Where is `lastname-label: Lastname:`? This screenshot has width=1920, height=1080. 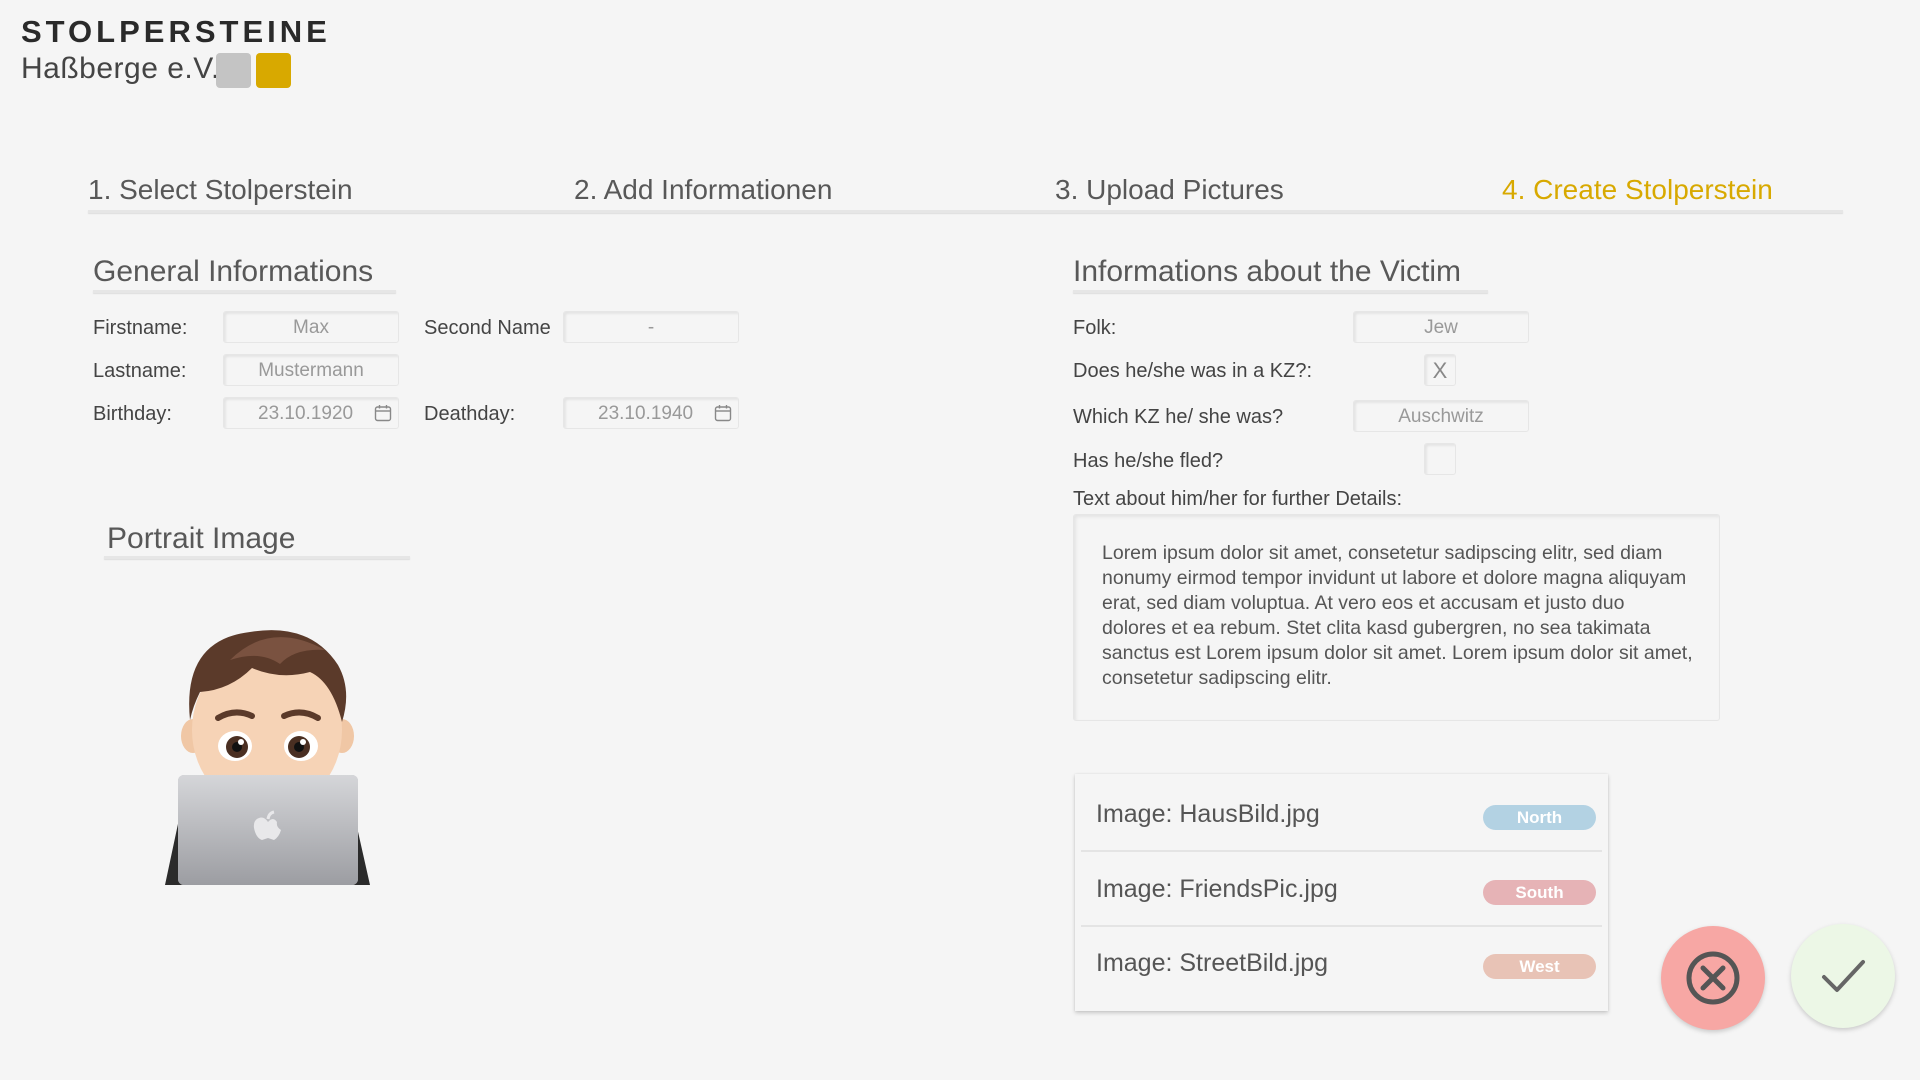 lastname-label: Lastname: is located at coordinates (140, 371).